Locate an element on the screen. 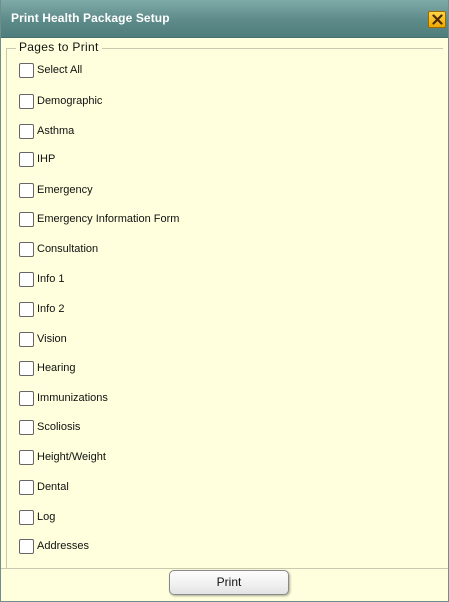 The height and width of the screenshot is (602, 449). checkbox-label: Info 1 is located at coordinates (51, 279).